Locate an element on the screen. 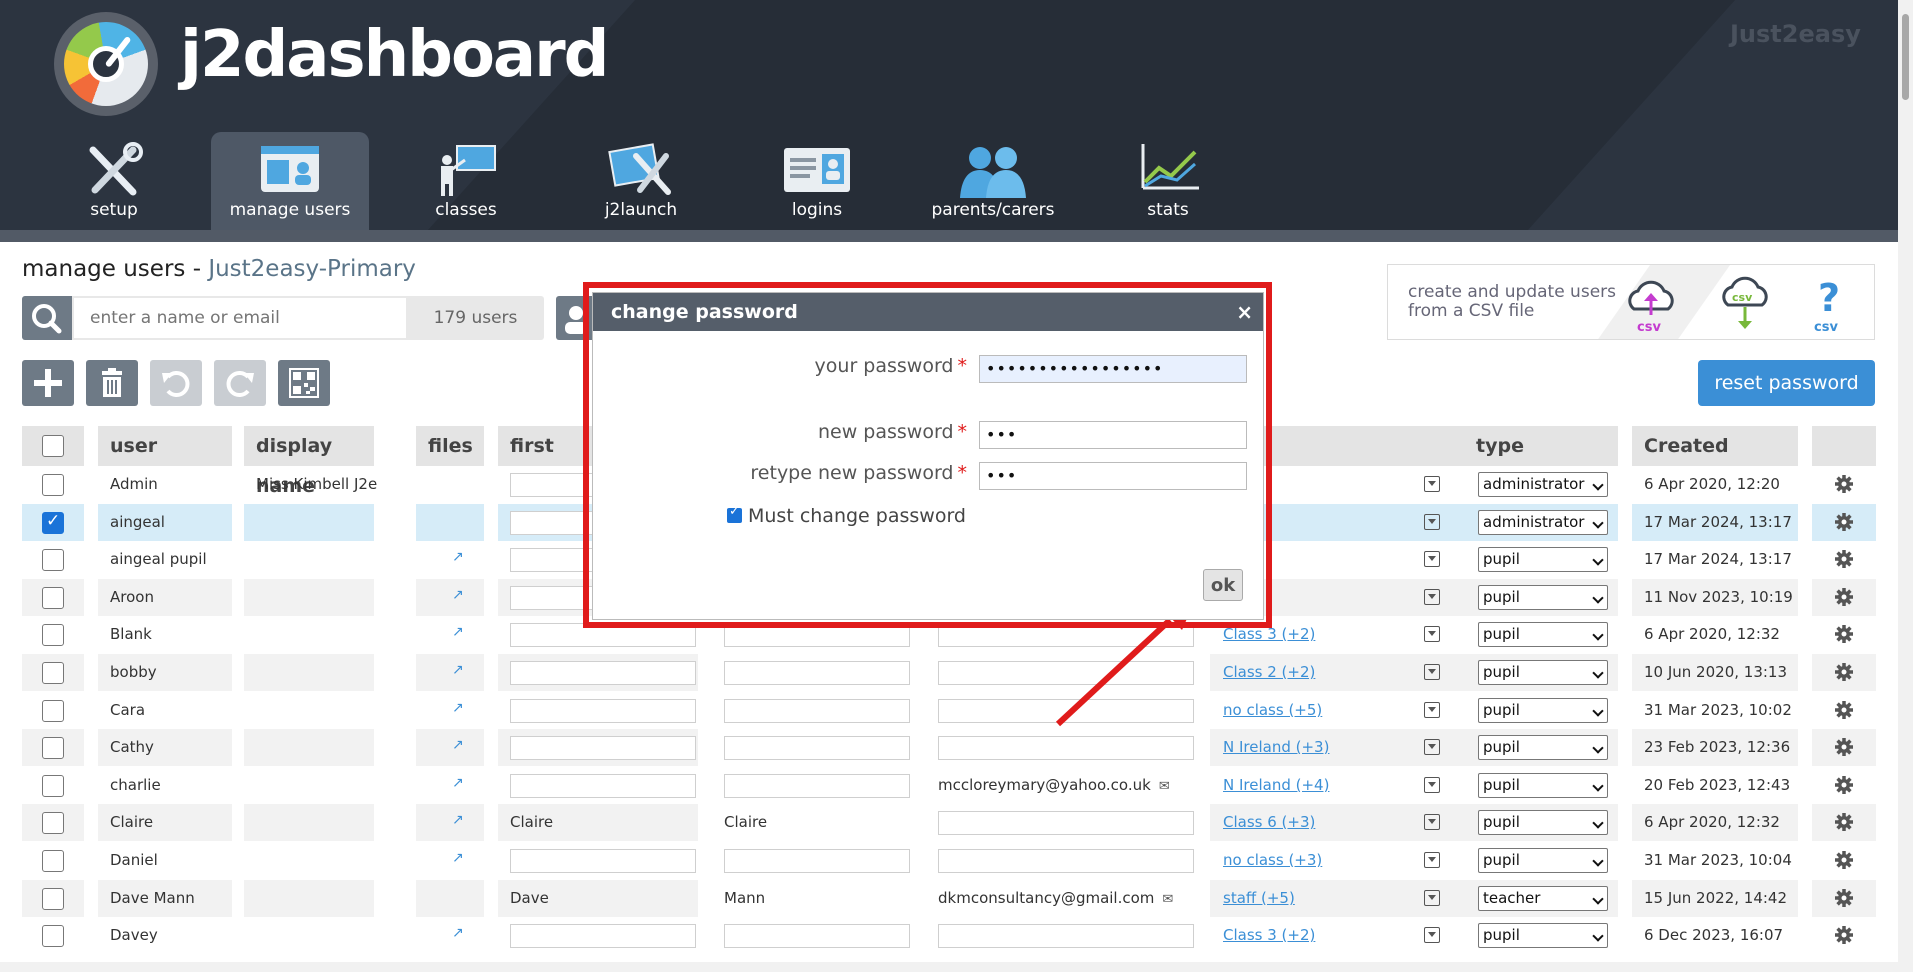  add-user-button is located at coordinates (48, 383).